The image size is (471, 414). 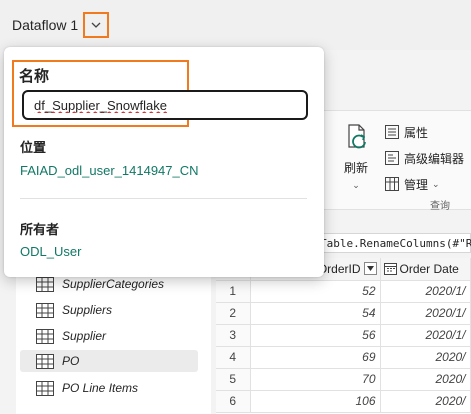 I want to click on refresh-icon, so click(x=357, y=136).